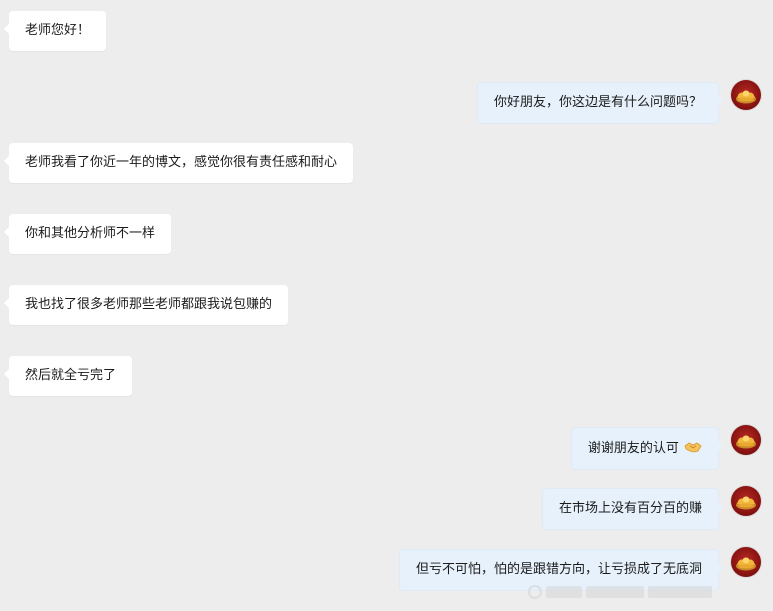  I want to click on message-bubble-incoming: 然后就全亏完了, so click(68, 376).